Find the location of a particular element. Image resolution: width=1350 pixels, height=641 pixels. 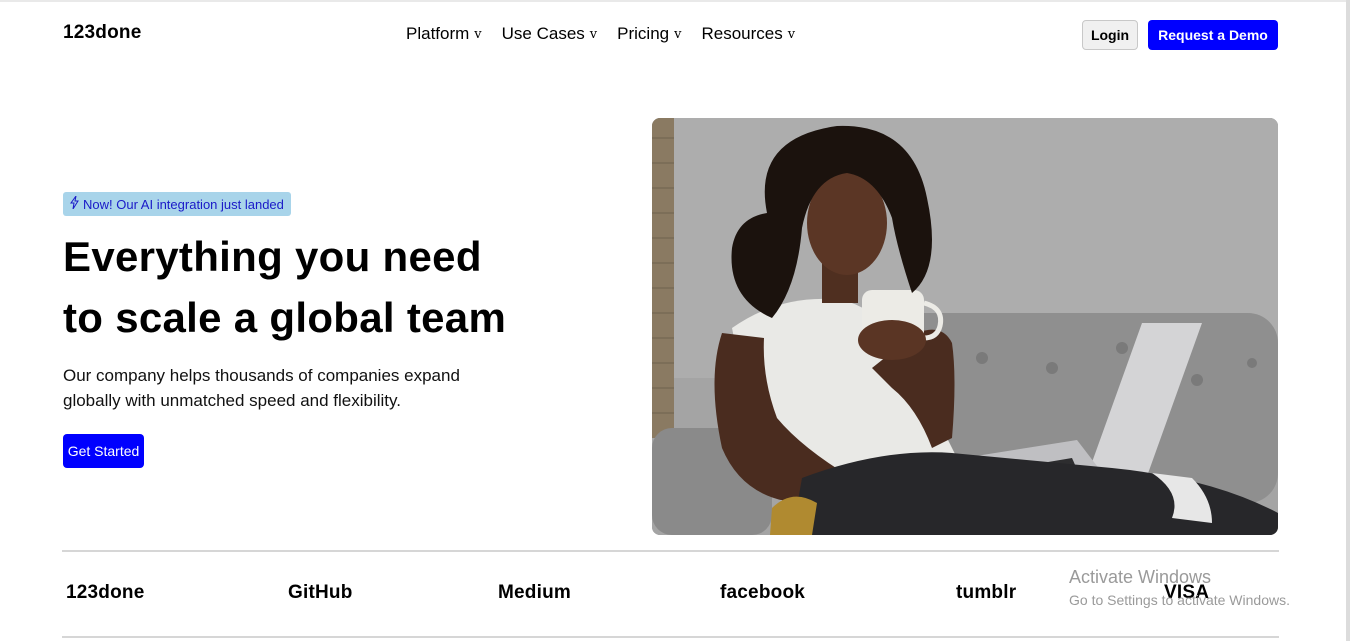

nav-item-label: Use Cases is located at coordinates (543, 33).